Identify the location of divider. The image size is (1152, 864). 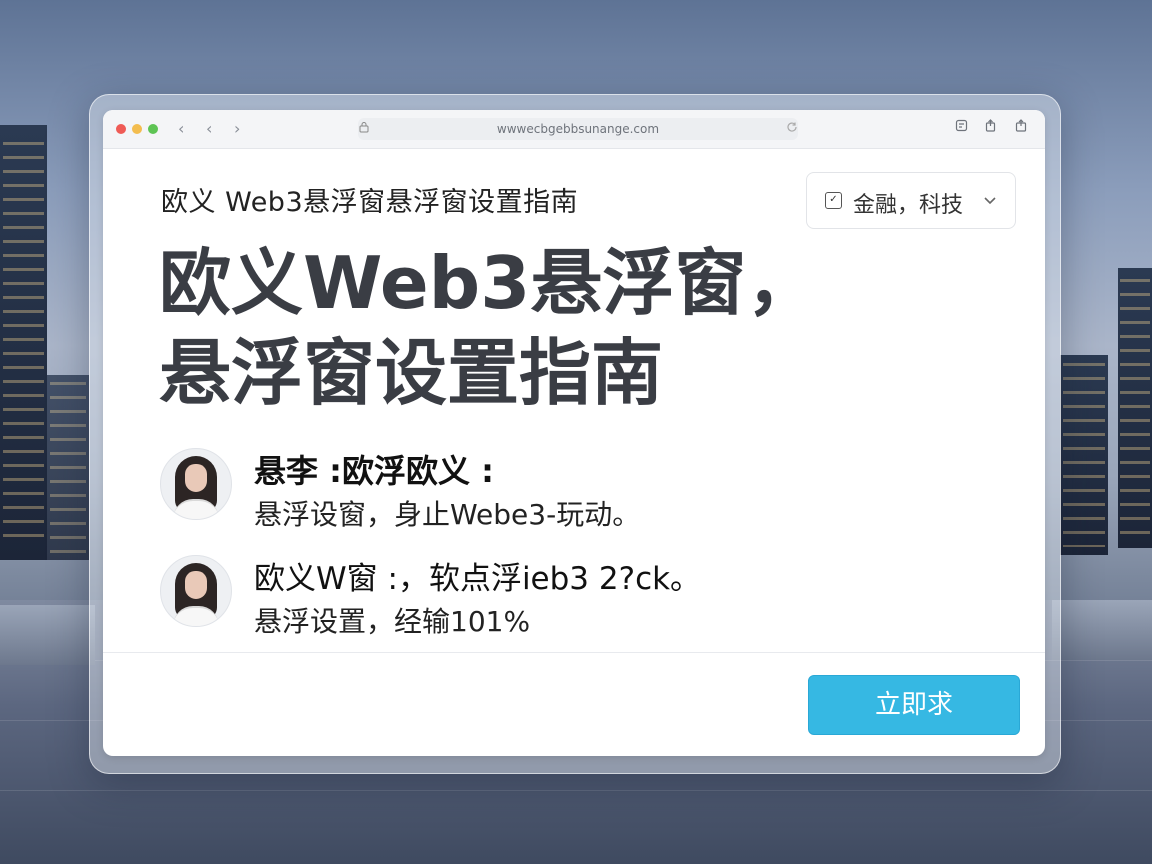
(574, 652).